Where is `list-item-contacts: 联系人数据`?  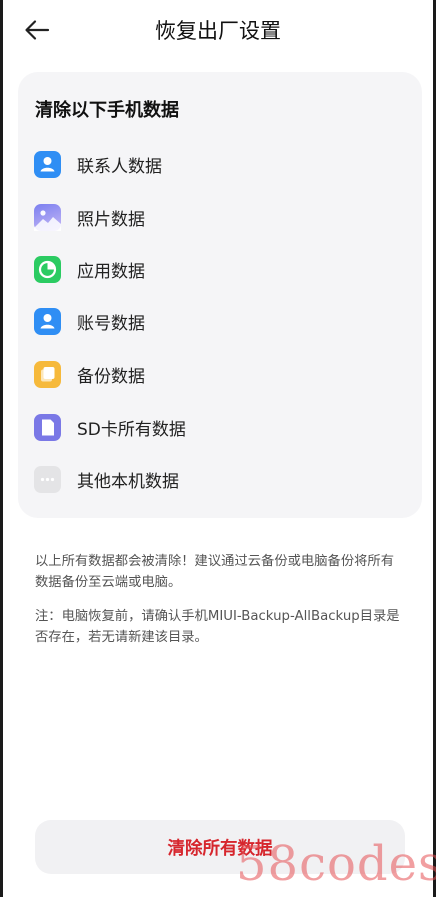 list-item-contacts: 联系人数据 is located at coordinates (98, 164).